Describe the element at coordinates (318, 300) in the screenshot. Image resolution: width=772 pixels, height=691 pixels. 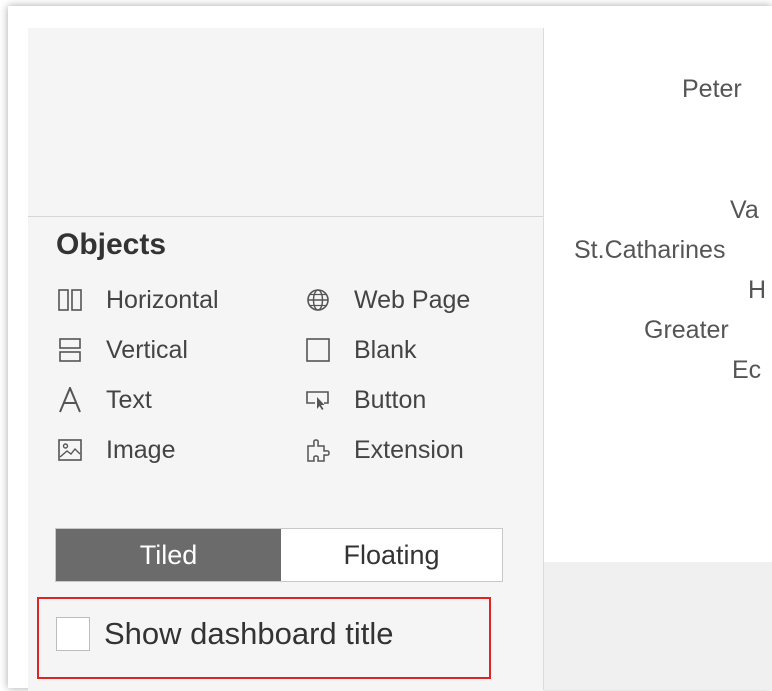
I see `globe-icon` at that location.